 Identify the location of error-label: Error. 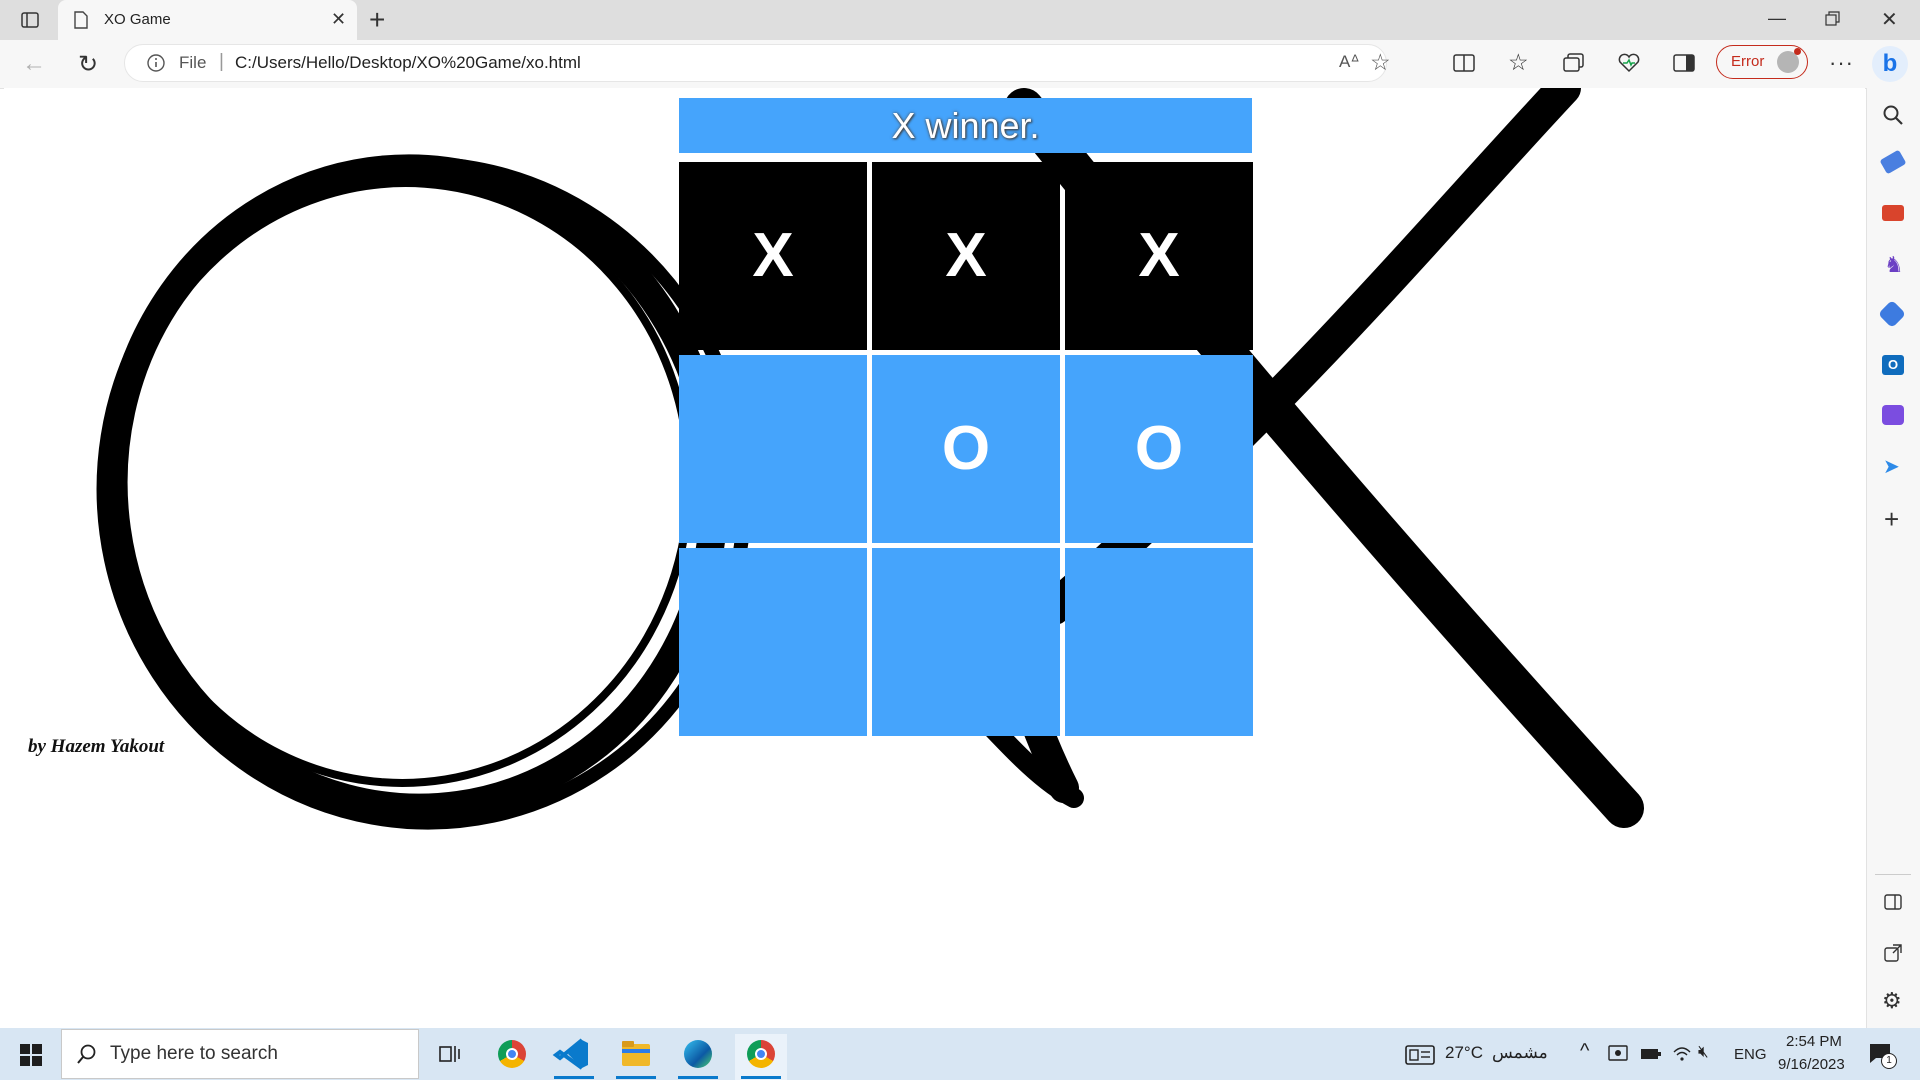
(1748, 61).